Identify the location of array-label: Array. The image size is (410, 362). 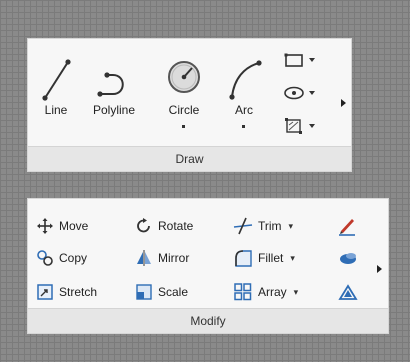
(272, 292).